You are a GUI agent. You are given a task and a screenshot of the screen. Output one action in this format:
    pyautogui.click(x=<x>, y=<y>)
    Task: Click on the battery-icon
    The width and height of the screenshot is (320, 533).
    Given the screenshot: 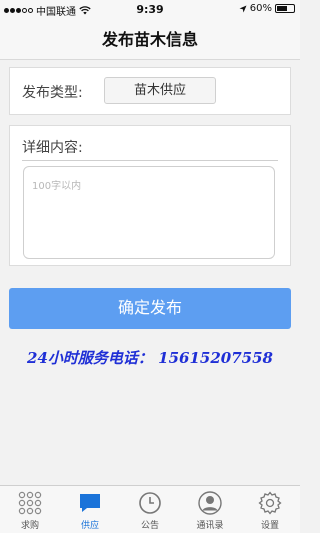 What is the action you would take?
    pyautogui.click(x=285, y=8)
    